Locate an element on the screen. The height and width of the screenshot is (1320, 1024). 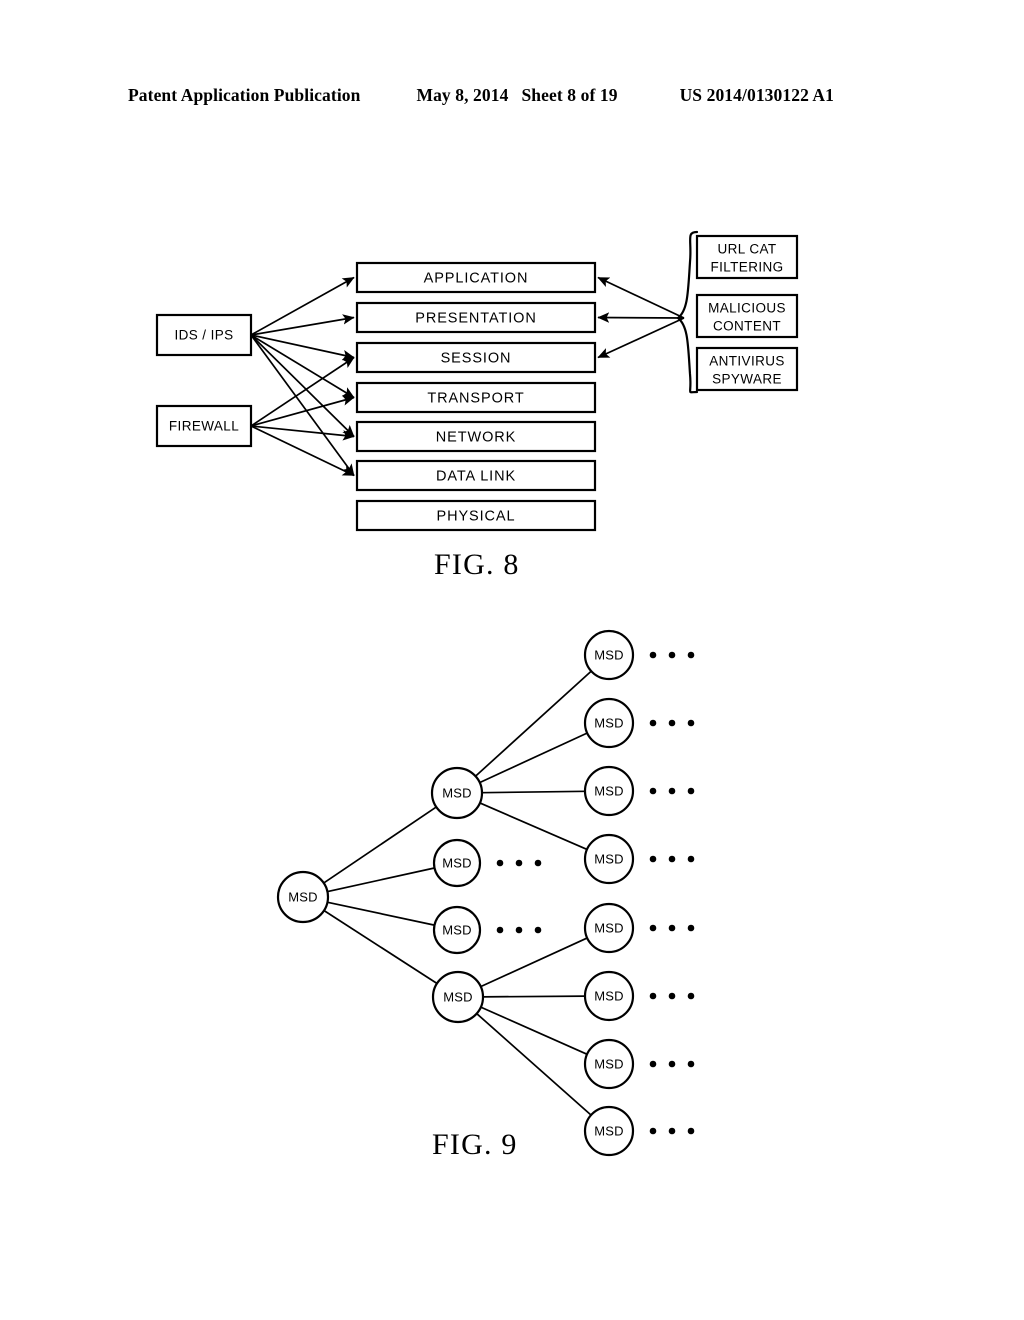
tree-edge-l1-a-to-l2-a3 is located at coordinates (533, 792).